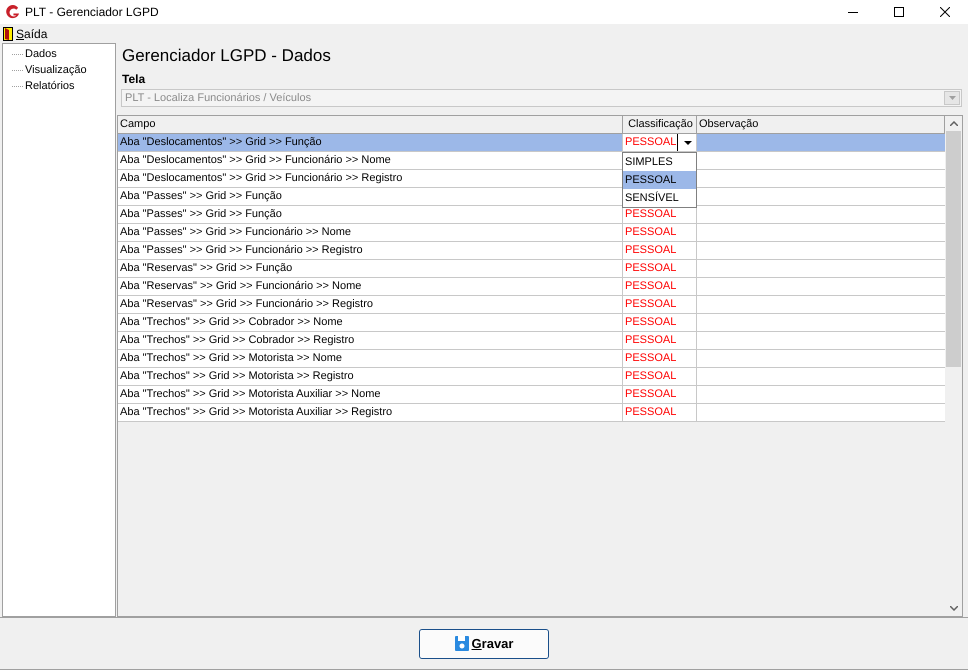  I want to click on column-header: Classificação, so click(660, 124).